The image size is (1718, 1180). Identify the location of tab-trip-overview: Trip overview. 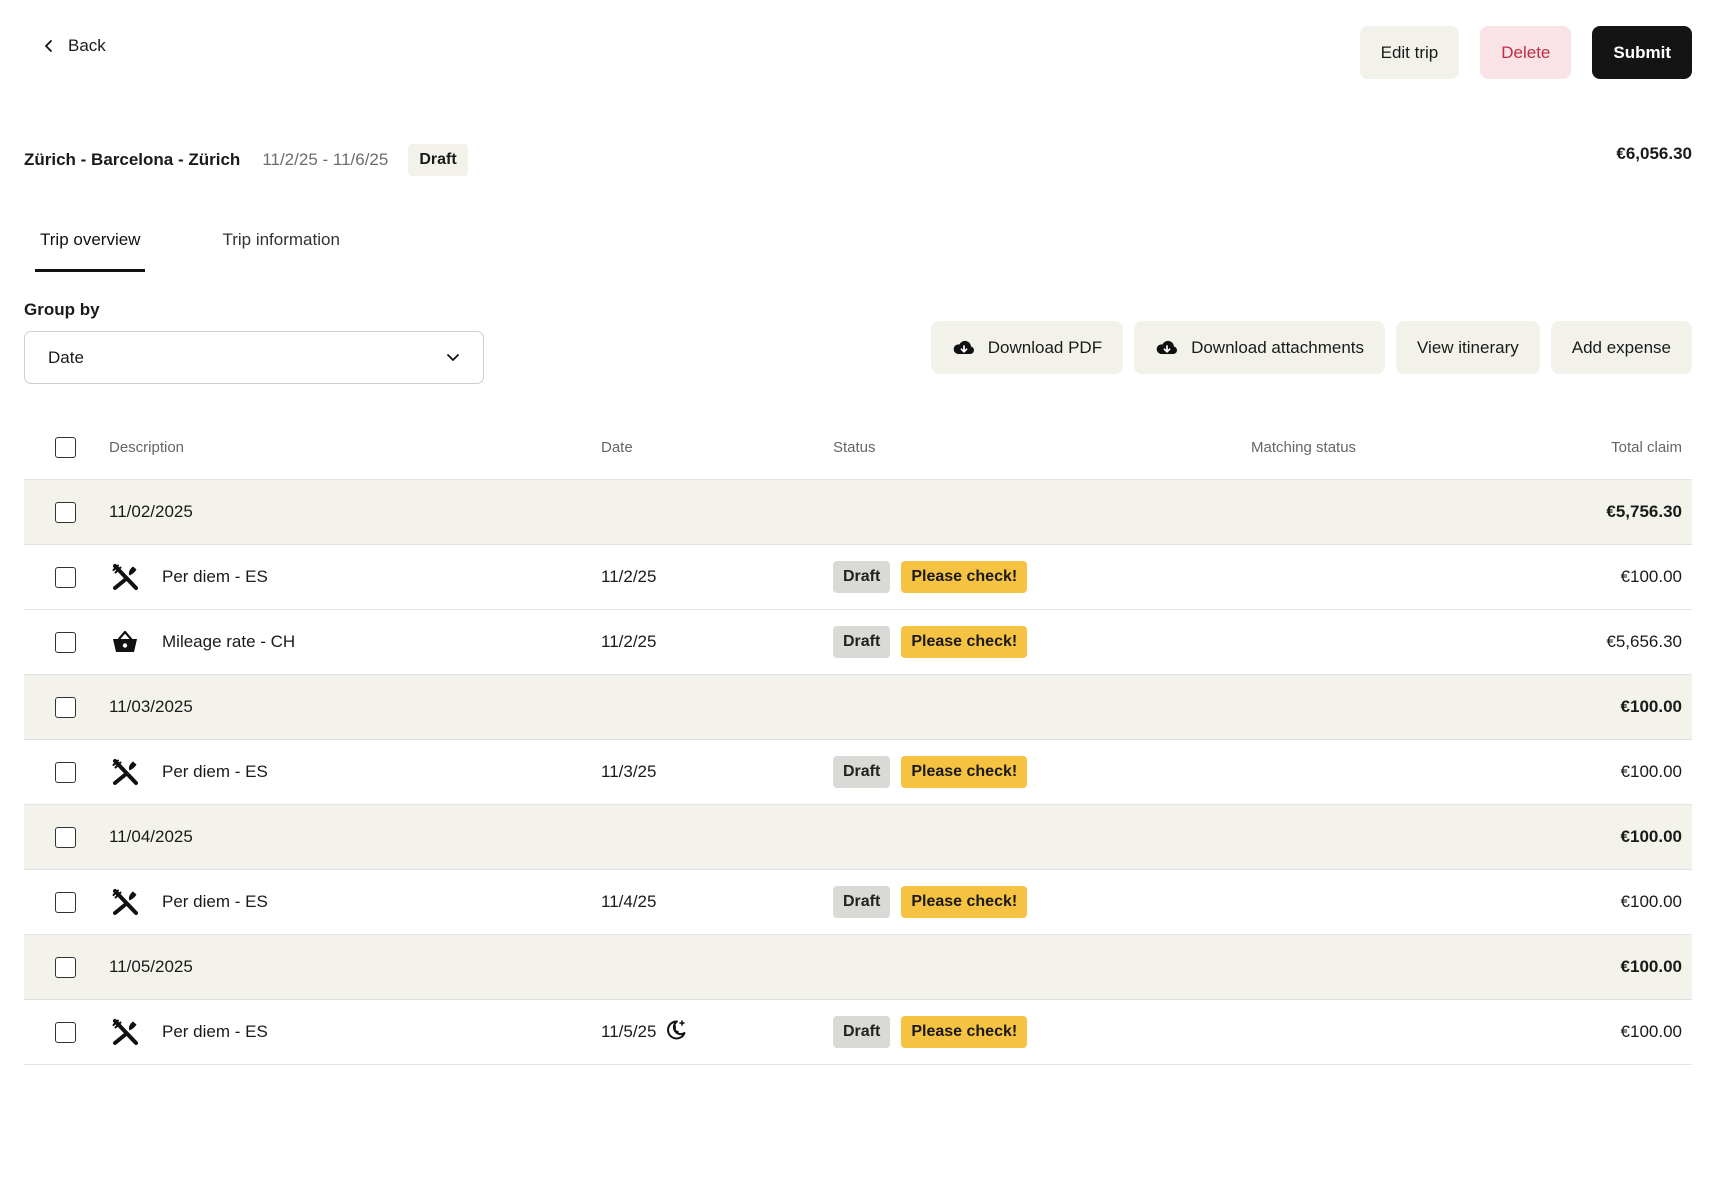
(90, 245).